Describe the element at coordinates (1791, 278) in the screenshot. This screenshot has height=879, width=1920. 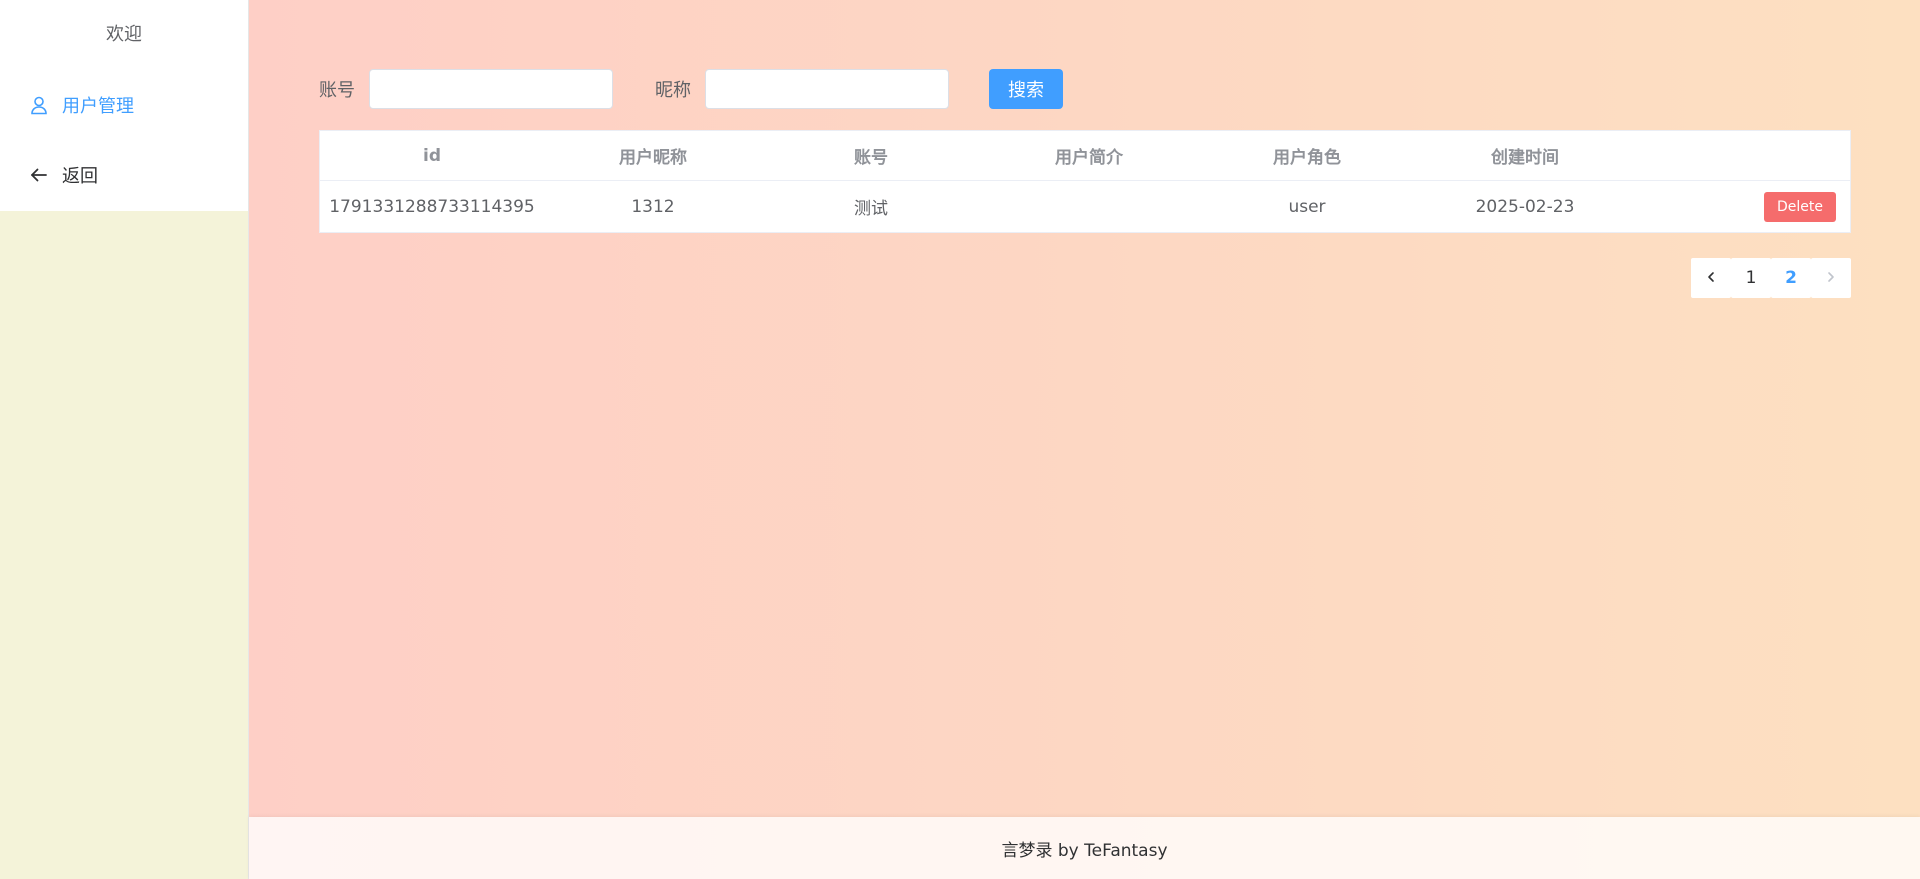
I see `page-button-2: 2` at that location.